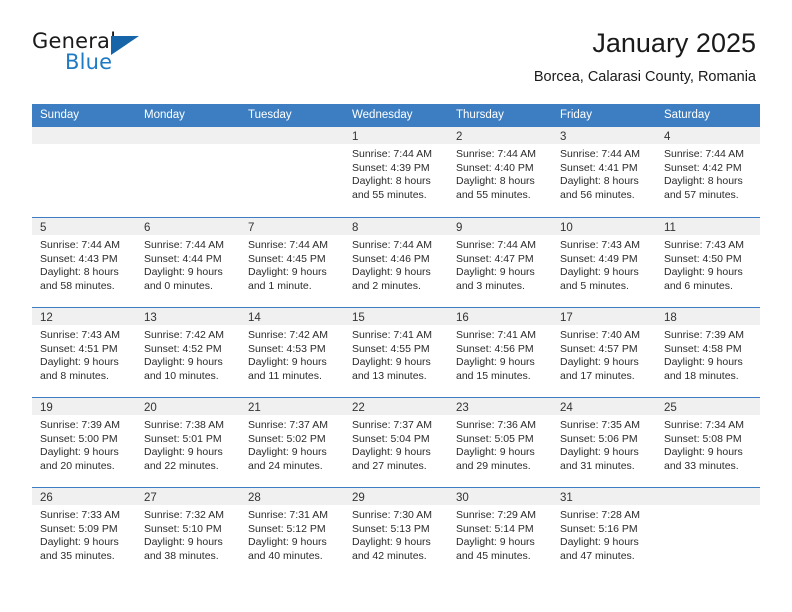 This screenshot has width=792, height=612. I want to click on daylight-text-line2: and 20 minutes., so click(77, 465).